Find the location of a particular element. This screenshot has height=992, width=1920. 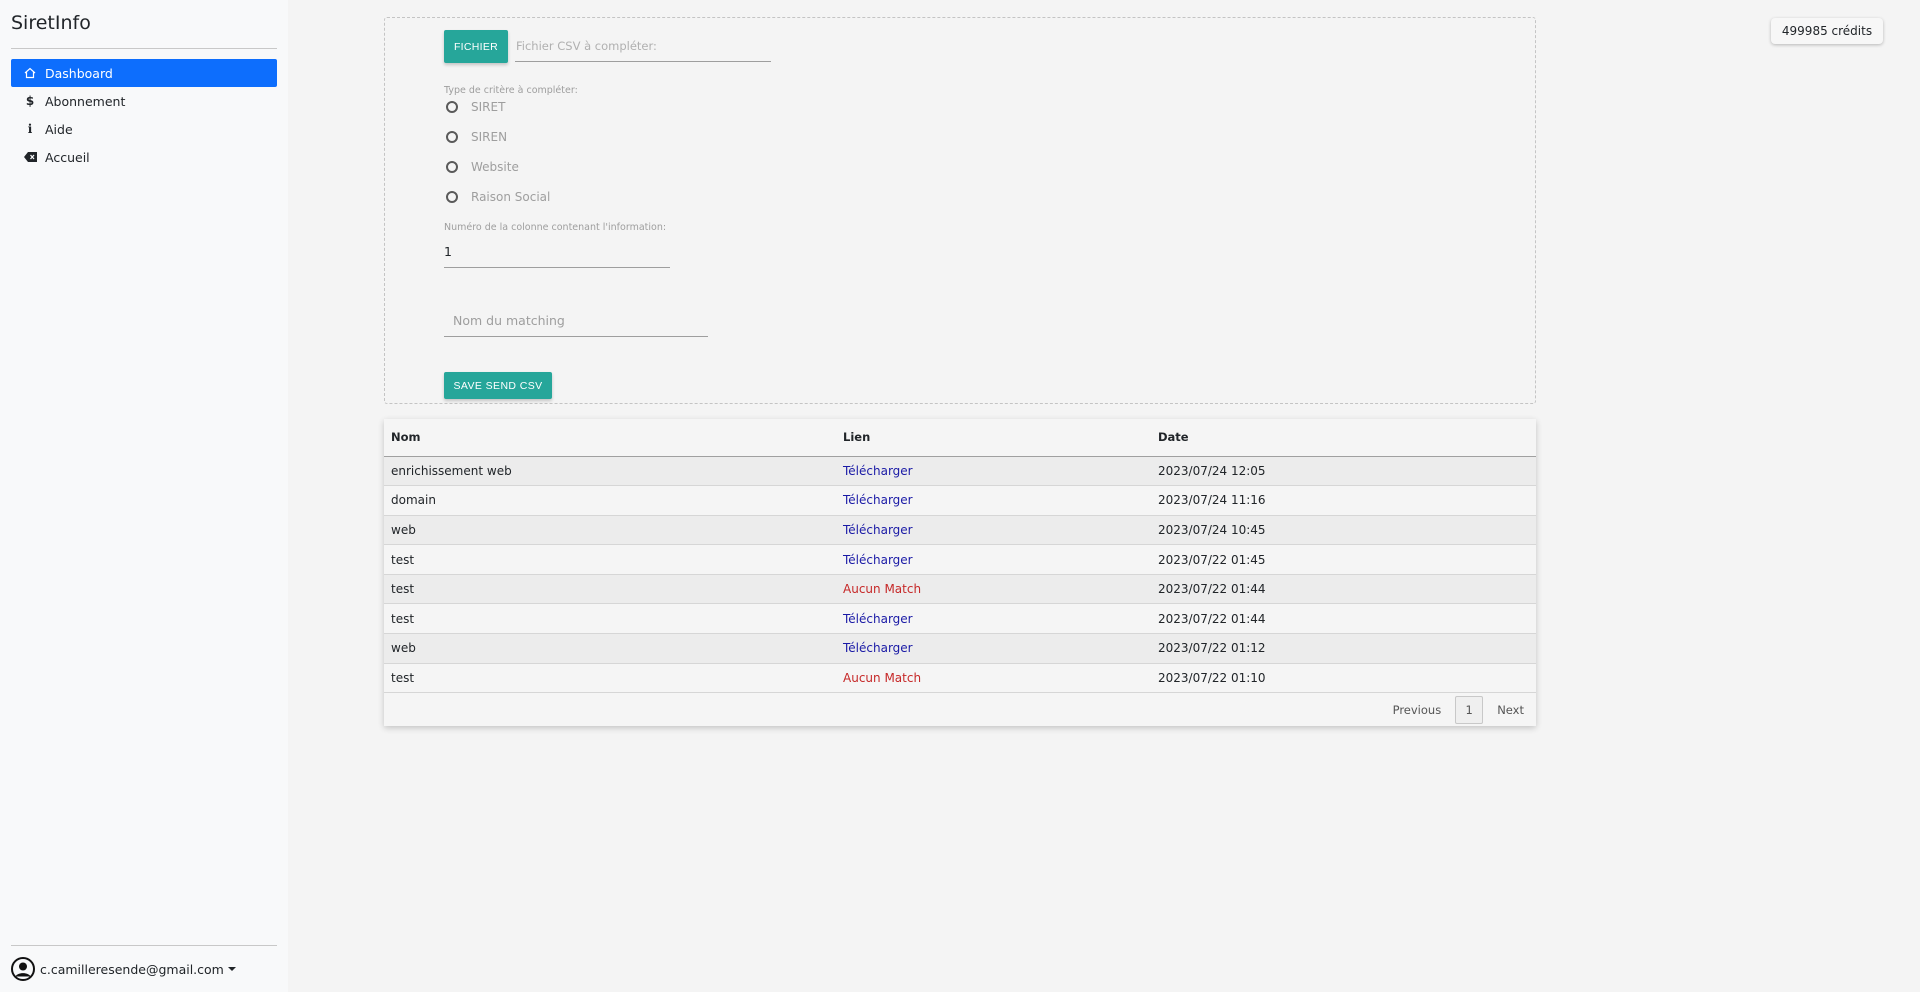

file-button: FICHIER is located at coordinates (476, 46).